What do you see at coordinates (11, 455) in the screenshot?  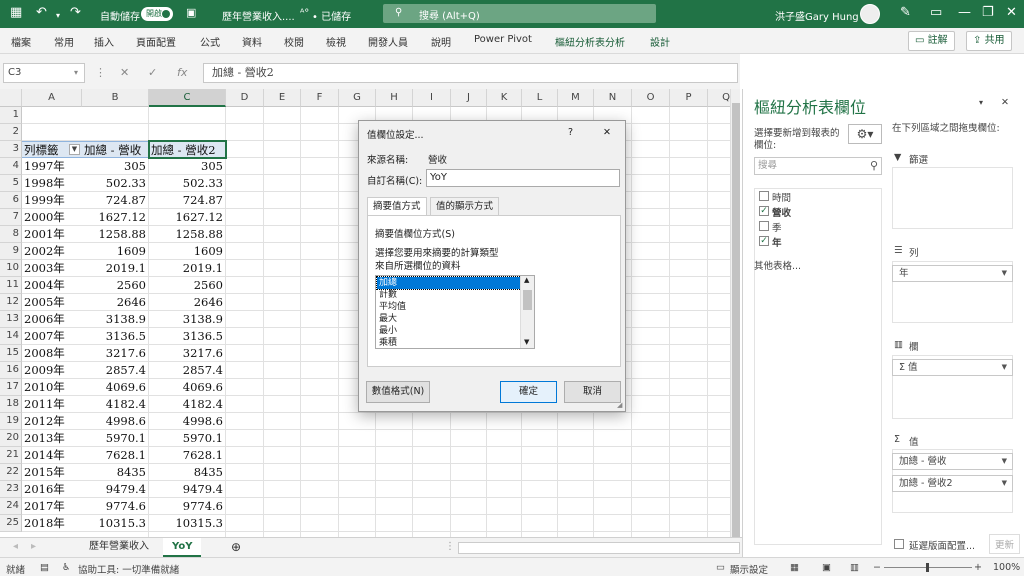 I see `row-header-21: 21` at bounding box center [11, 455].